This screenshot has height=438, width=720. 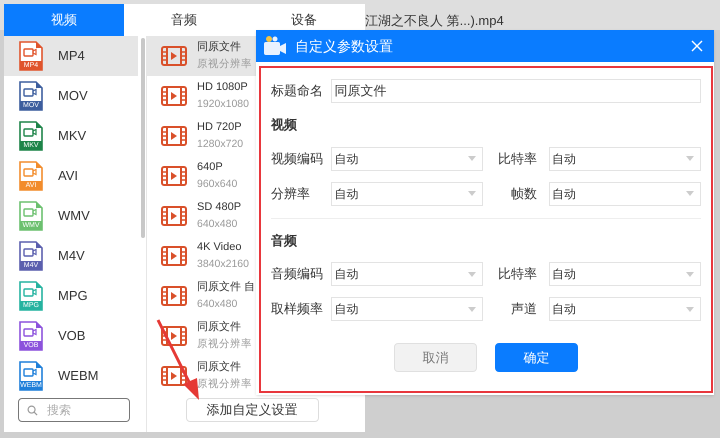 What do you see at coordinates (524, 309) in the screenshot?
I see `field-label: 声道` at bounding box center [524, 309].